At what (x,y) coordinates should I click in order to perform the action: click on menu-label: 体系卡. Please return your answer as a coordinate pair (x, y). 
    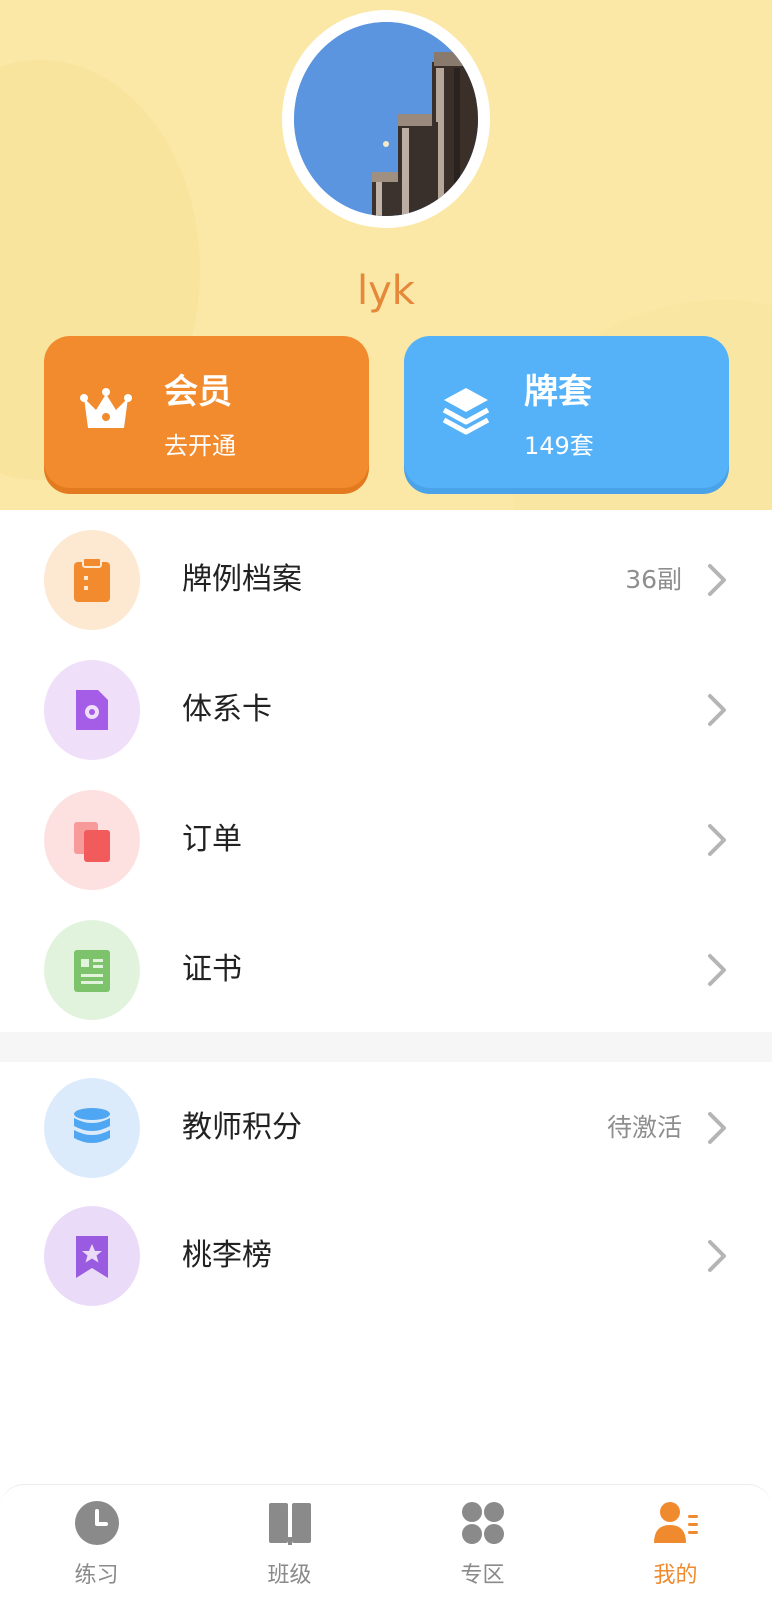
    Looking at the image, I should click on (227, 709).